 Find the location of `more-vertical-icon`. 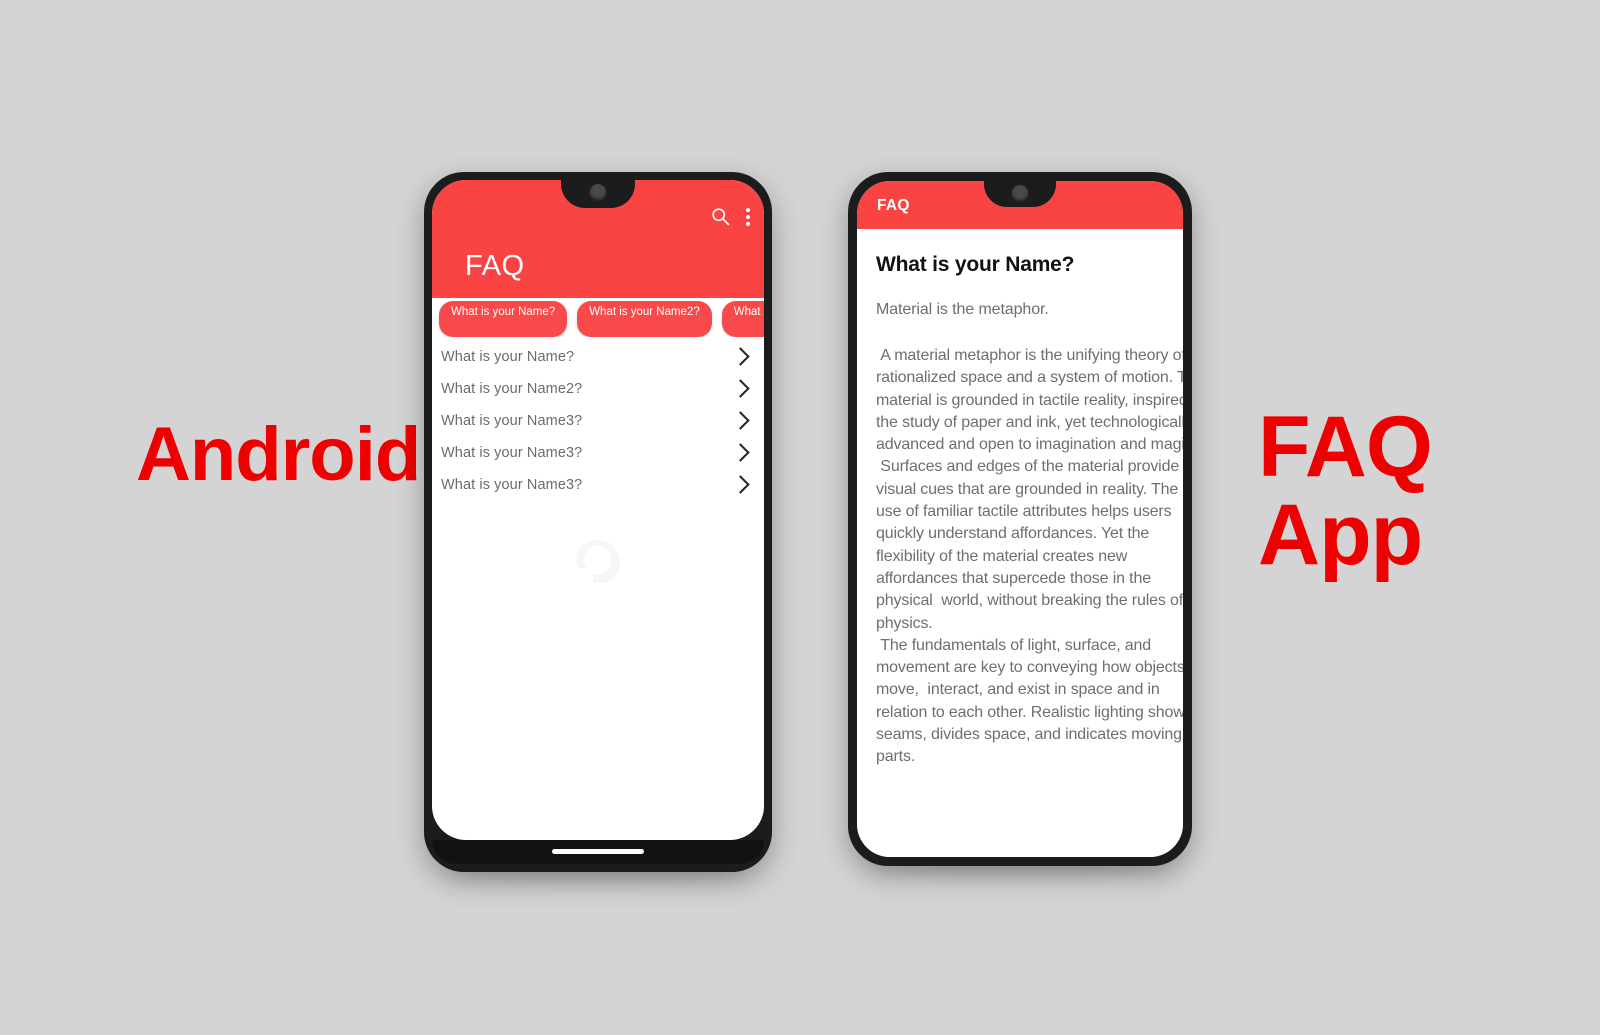

more-vertical-icon is located at coordinates (747, 216).